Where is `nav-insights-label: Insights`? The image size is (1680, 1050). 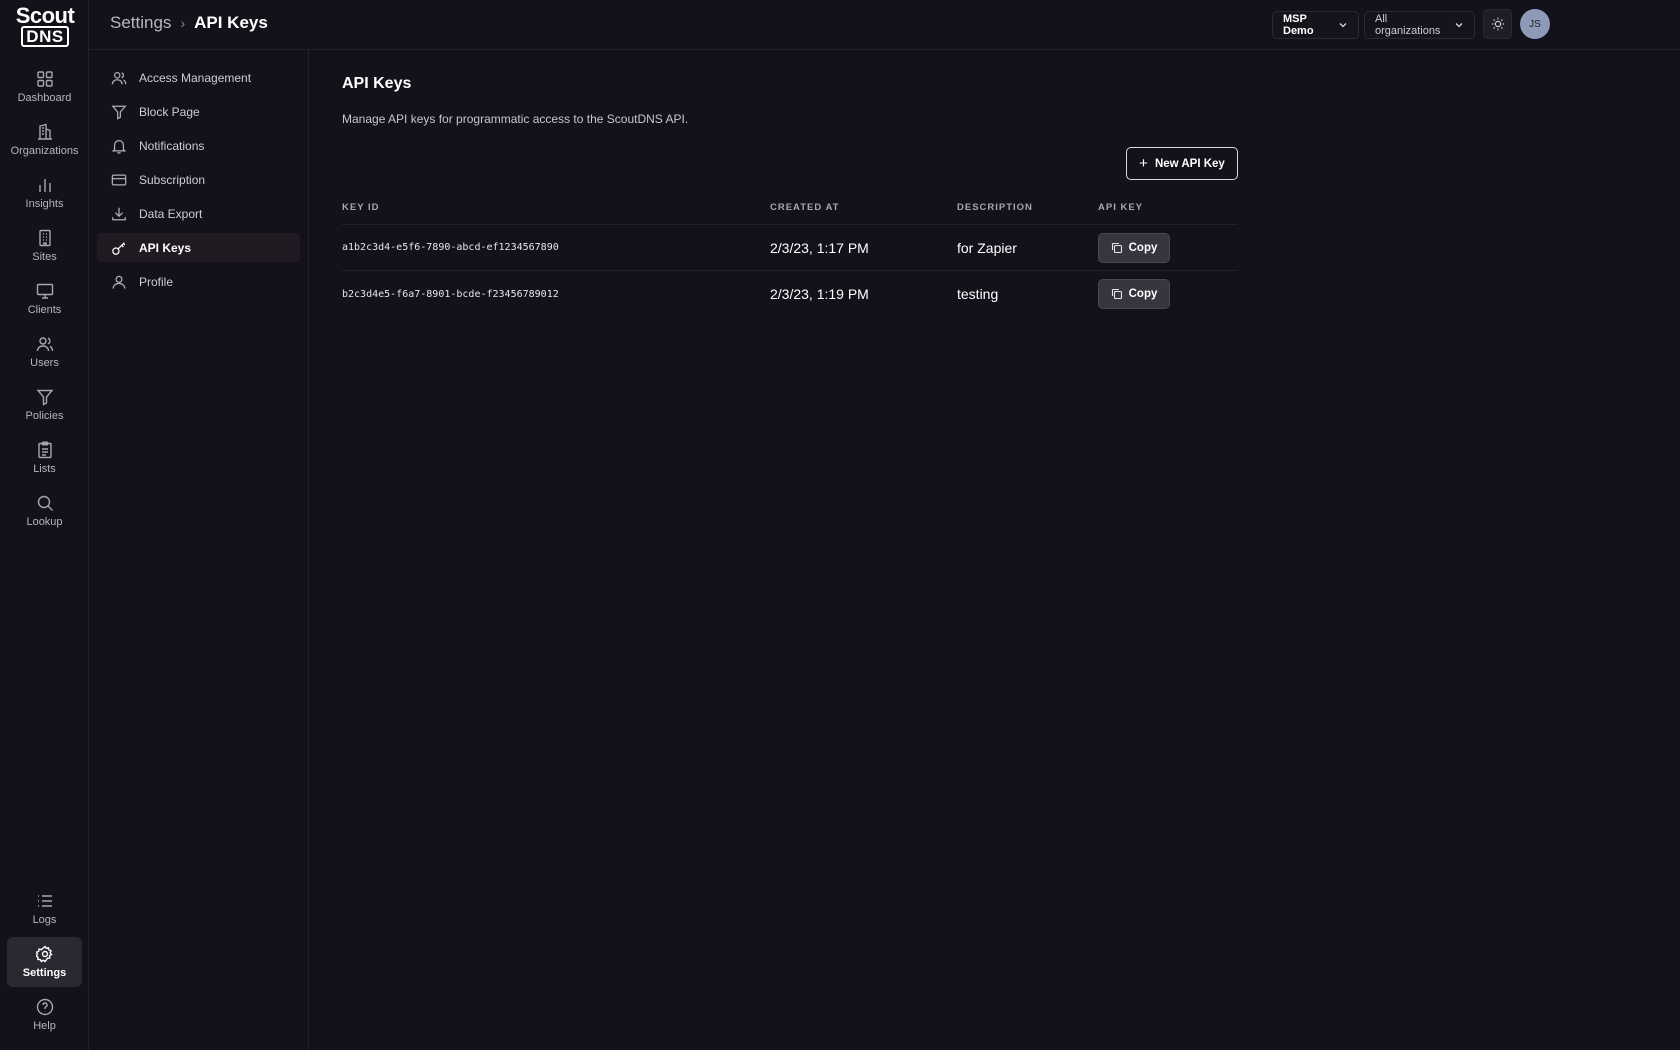
nav-insights-label: Insights is located at coordinates (44, 204).